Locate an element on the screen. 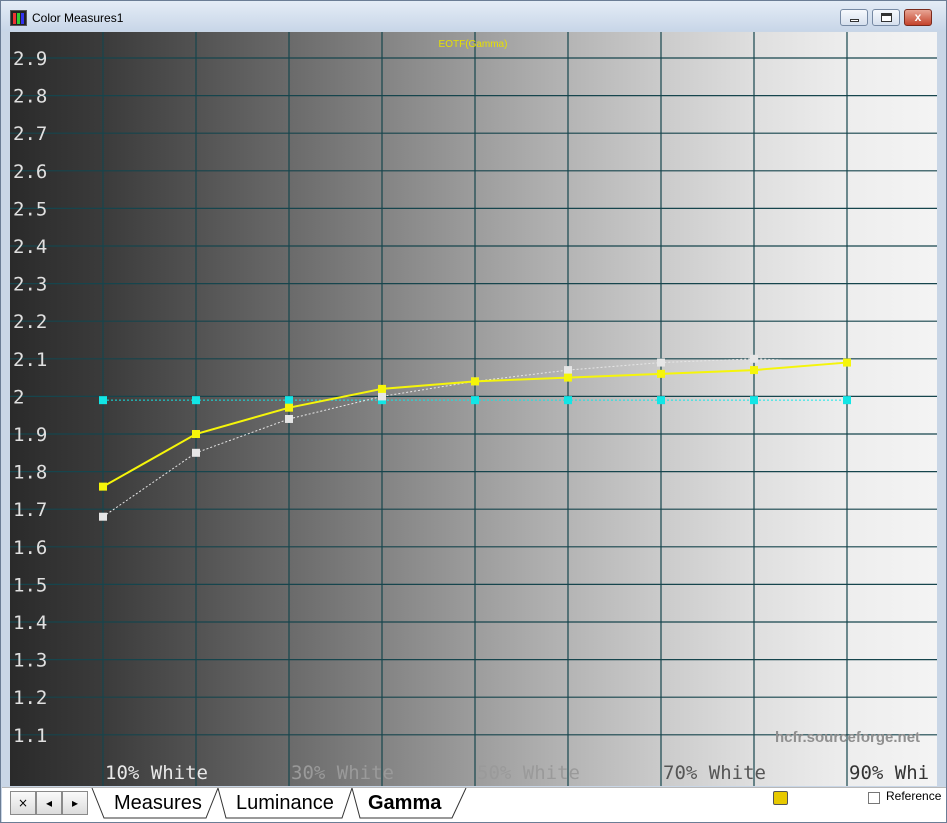 Image resolution: width=947 pixels, height=823 pixels. minimize-button is located at coordinates (854, 17).